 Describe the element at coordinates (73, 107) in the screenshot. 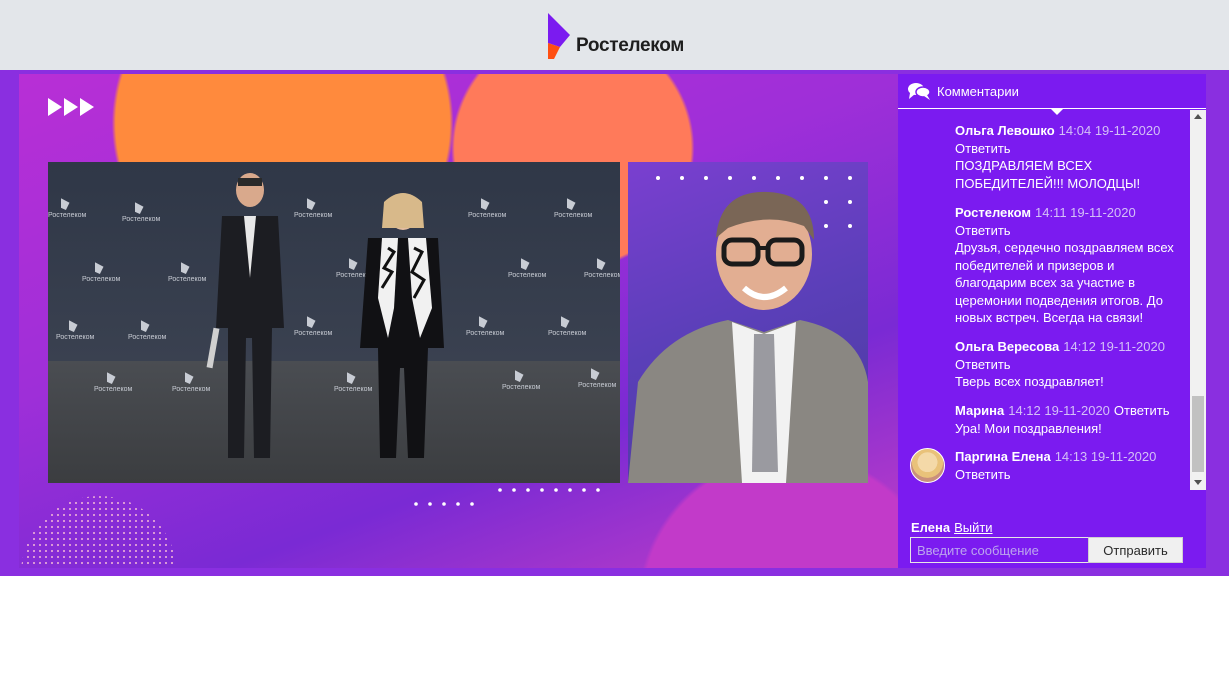

I see `fast-forward-icon` at that location.